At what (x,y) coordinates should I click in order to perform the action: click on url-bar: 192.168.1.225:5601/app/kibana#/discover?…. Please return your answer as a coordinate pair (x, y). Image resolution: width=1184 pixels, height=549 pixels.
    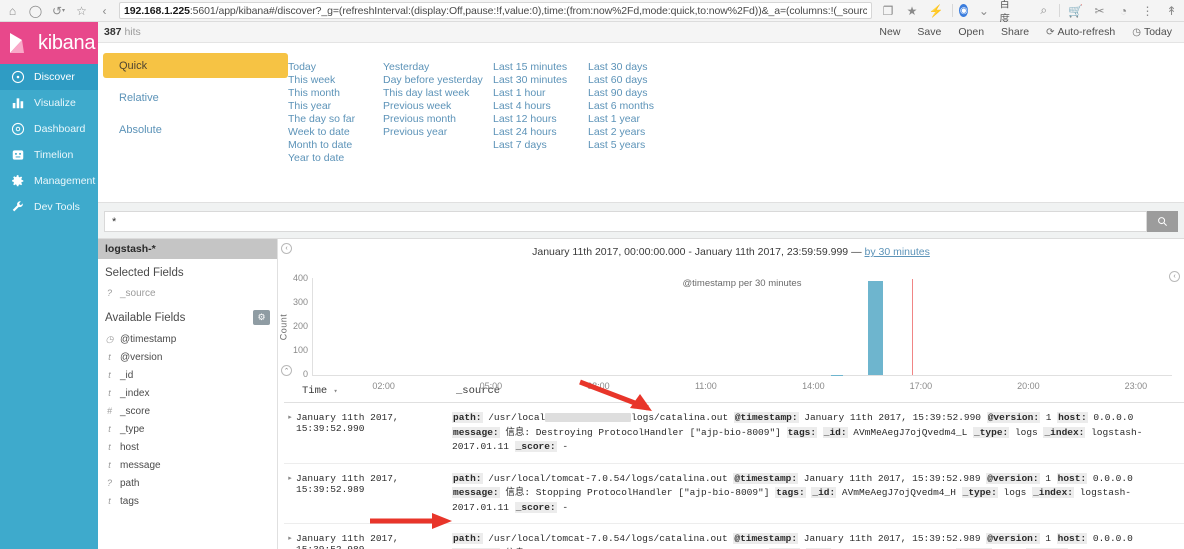
    Looking at the image, I should click on (495, 10).